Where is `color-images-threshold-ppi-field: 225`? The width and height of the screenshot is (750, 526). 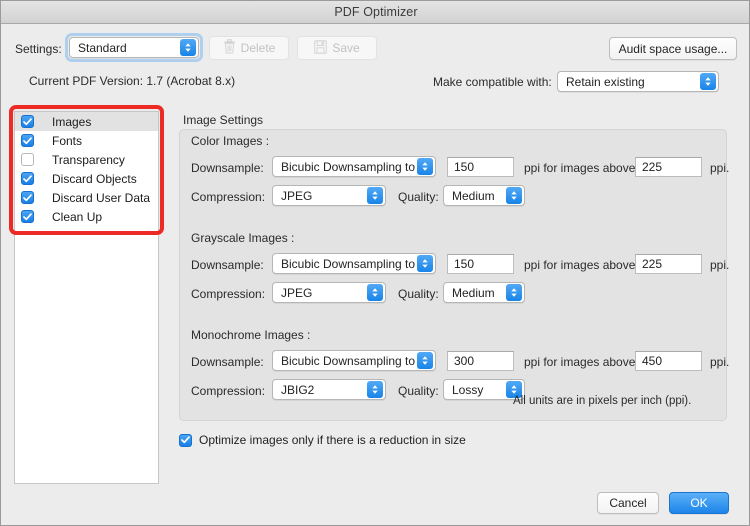 color-images-threshold-ppi-field: 225 is located at coordinates (668, 167).